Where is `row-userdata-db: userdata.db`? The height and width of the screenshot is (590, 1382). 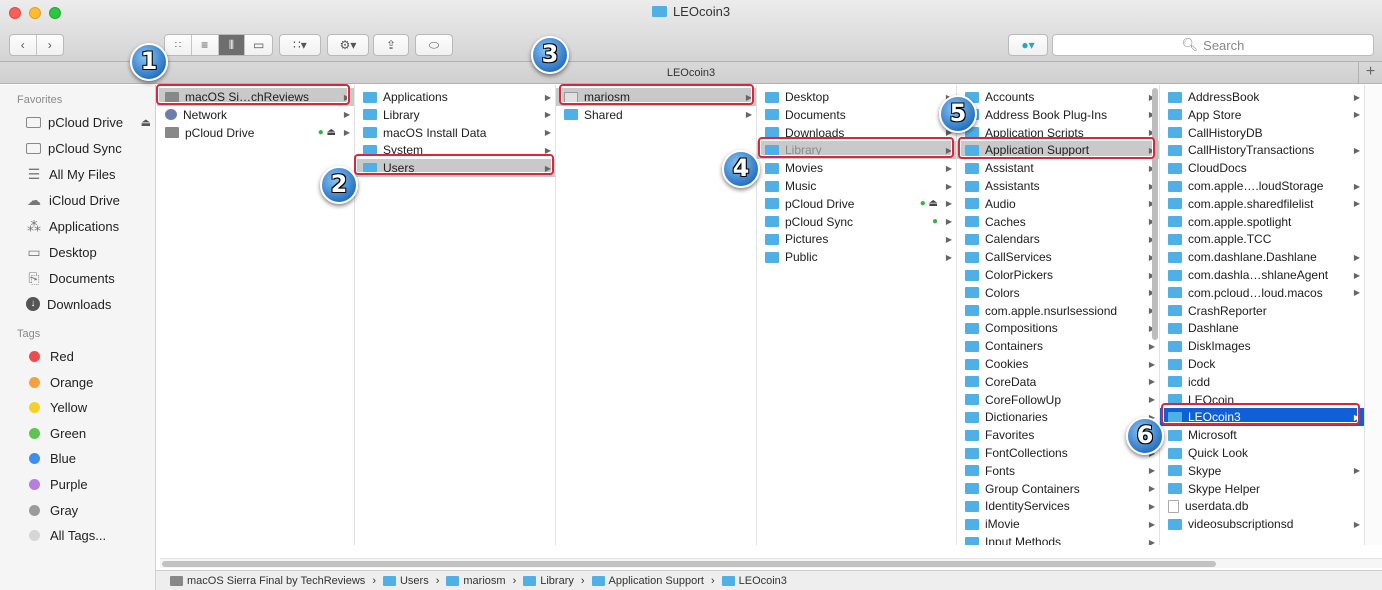 row-userdata-db: userdata.db is located at coordinates (1262, 506).